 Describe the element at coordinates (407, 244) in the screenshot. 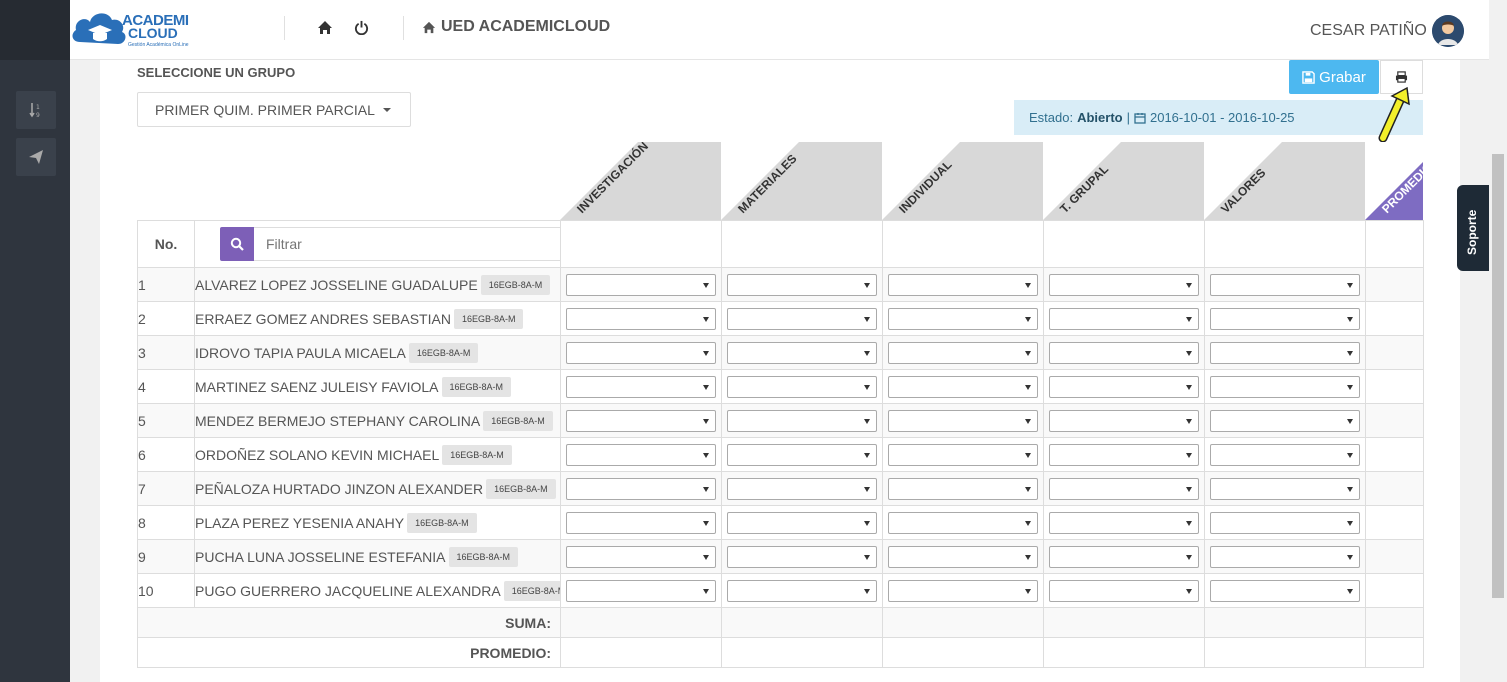

I see `filter-input` at that location.